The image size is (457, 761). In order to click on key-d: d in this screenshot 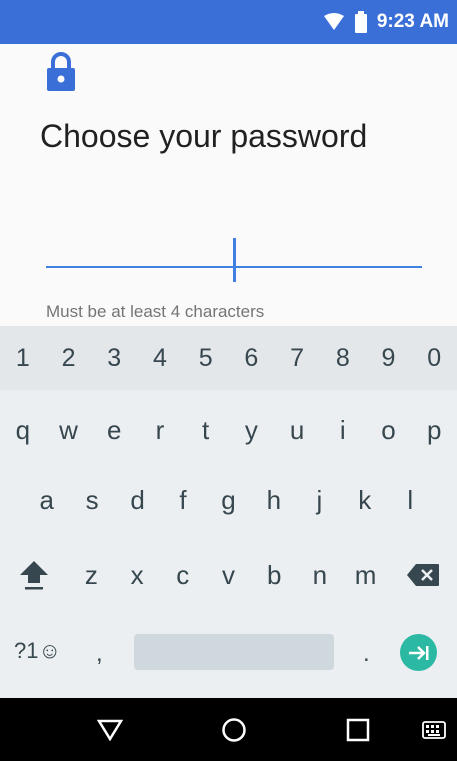, I will do `click(137, 500)`.